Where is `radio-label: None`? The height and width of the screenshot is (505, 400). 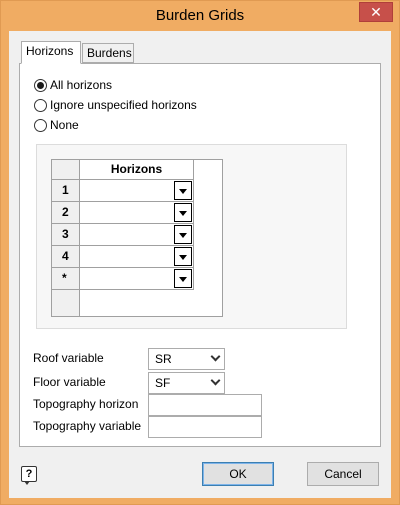
radio-label: None is located at coordinates (64, 125).